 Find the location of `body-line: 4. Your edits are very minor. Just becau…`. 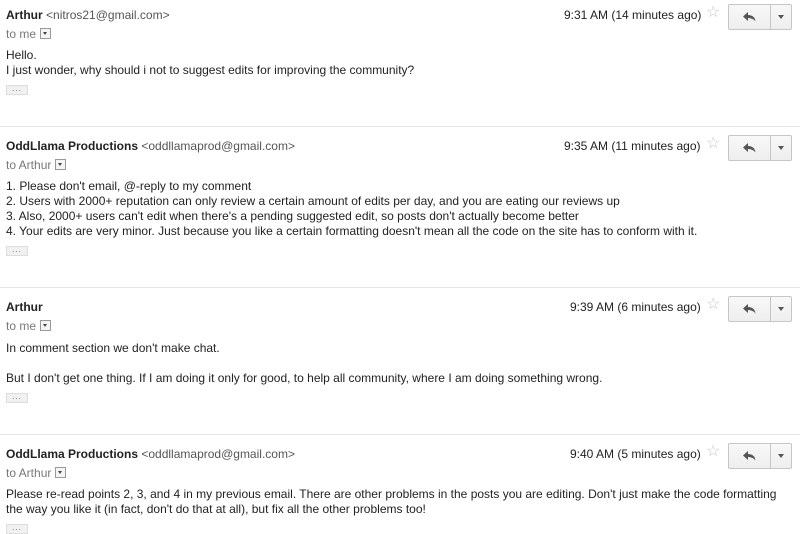

body-line: 4. Your edits are very minor. Just becau… is located at coordinates (352, 231).